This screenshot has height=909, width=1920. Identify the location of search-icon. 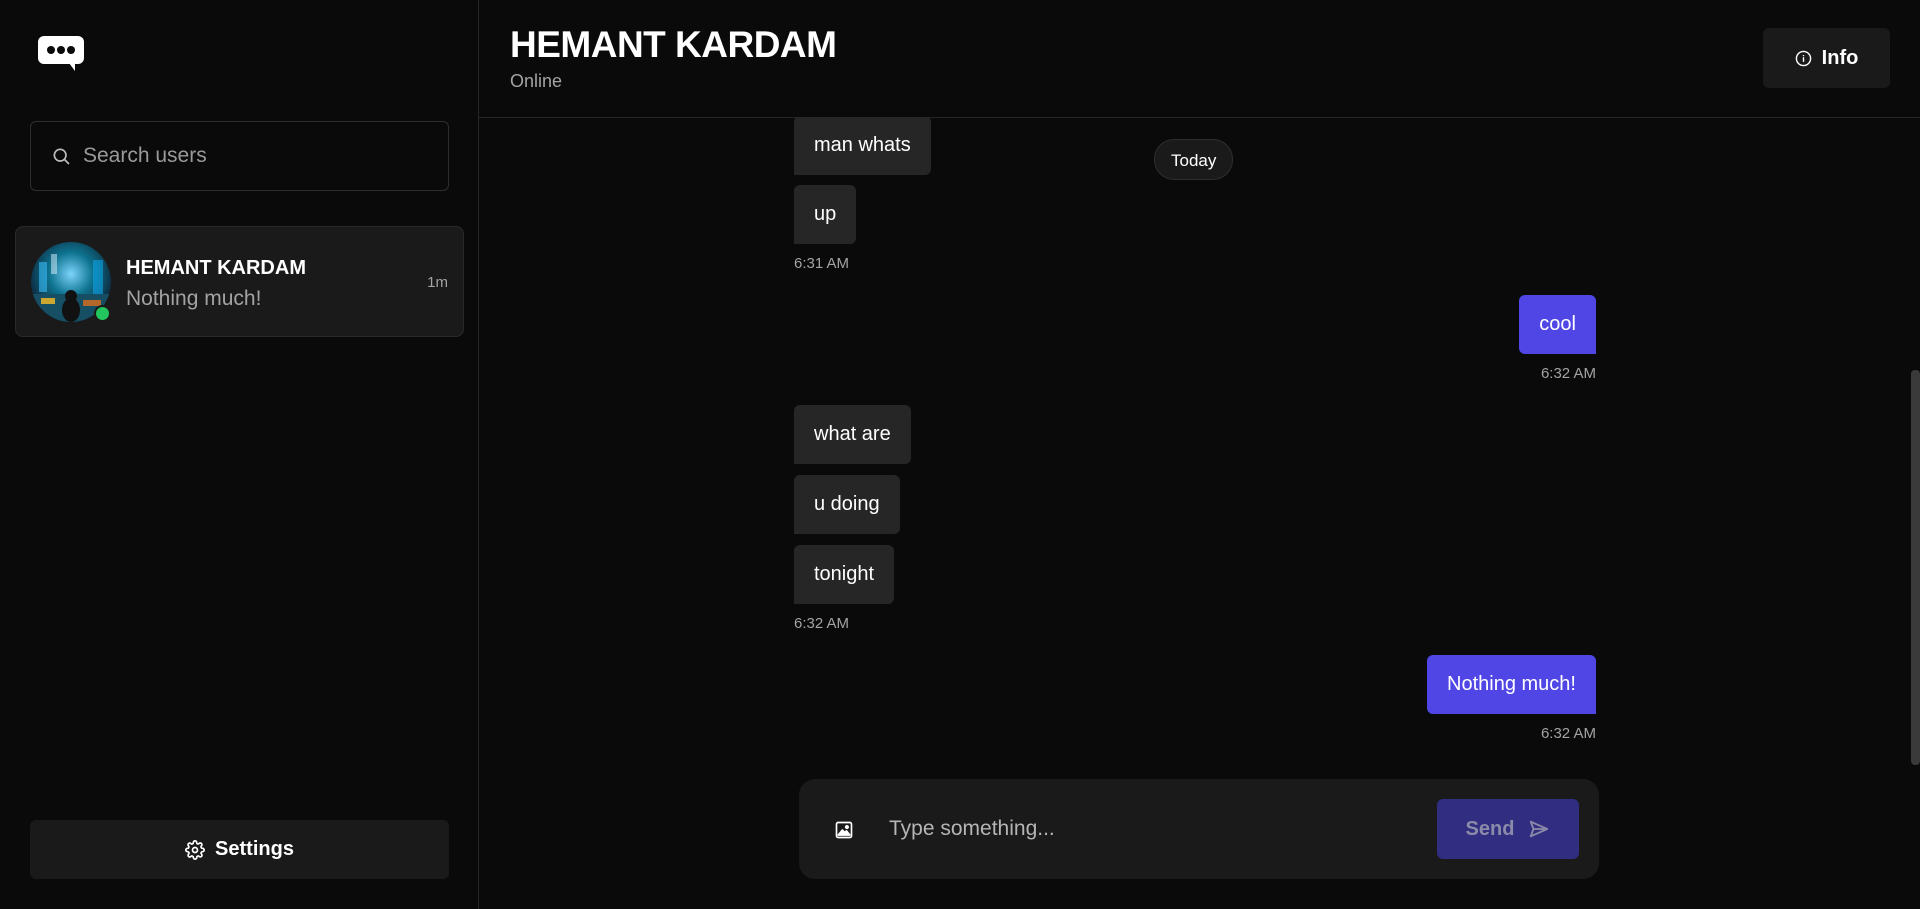
(61, 156).